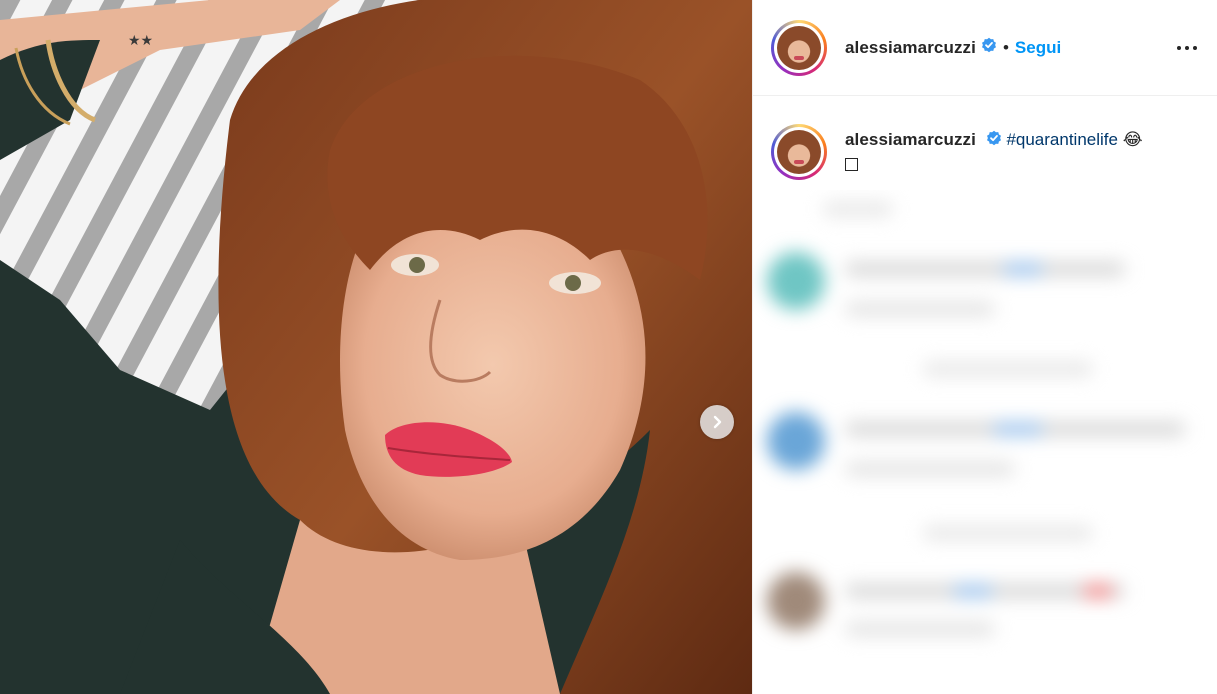 This screenshot has height=694, width=1217. Describe the element at coordinates (1132, 139) in the screenshot. I see `laughing-emoji: 😂` at that location.